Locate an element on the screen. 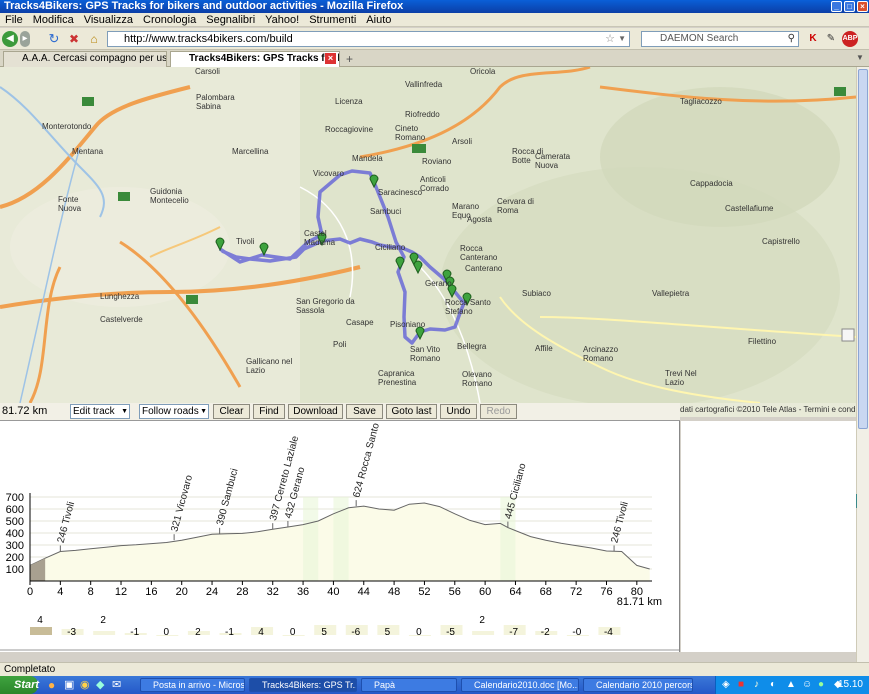 This screenshot has height=694, width=869. download-button: Download is located at coordinates (315, 411).